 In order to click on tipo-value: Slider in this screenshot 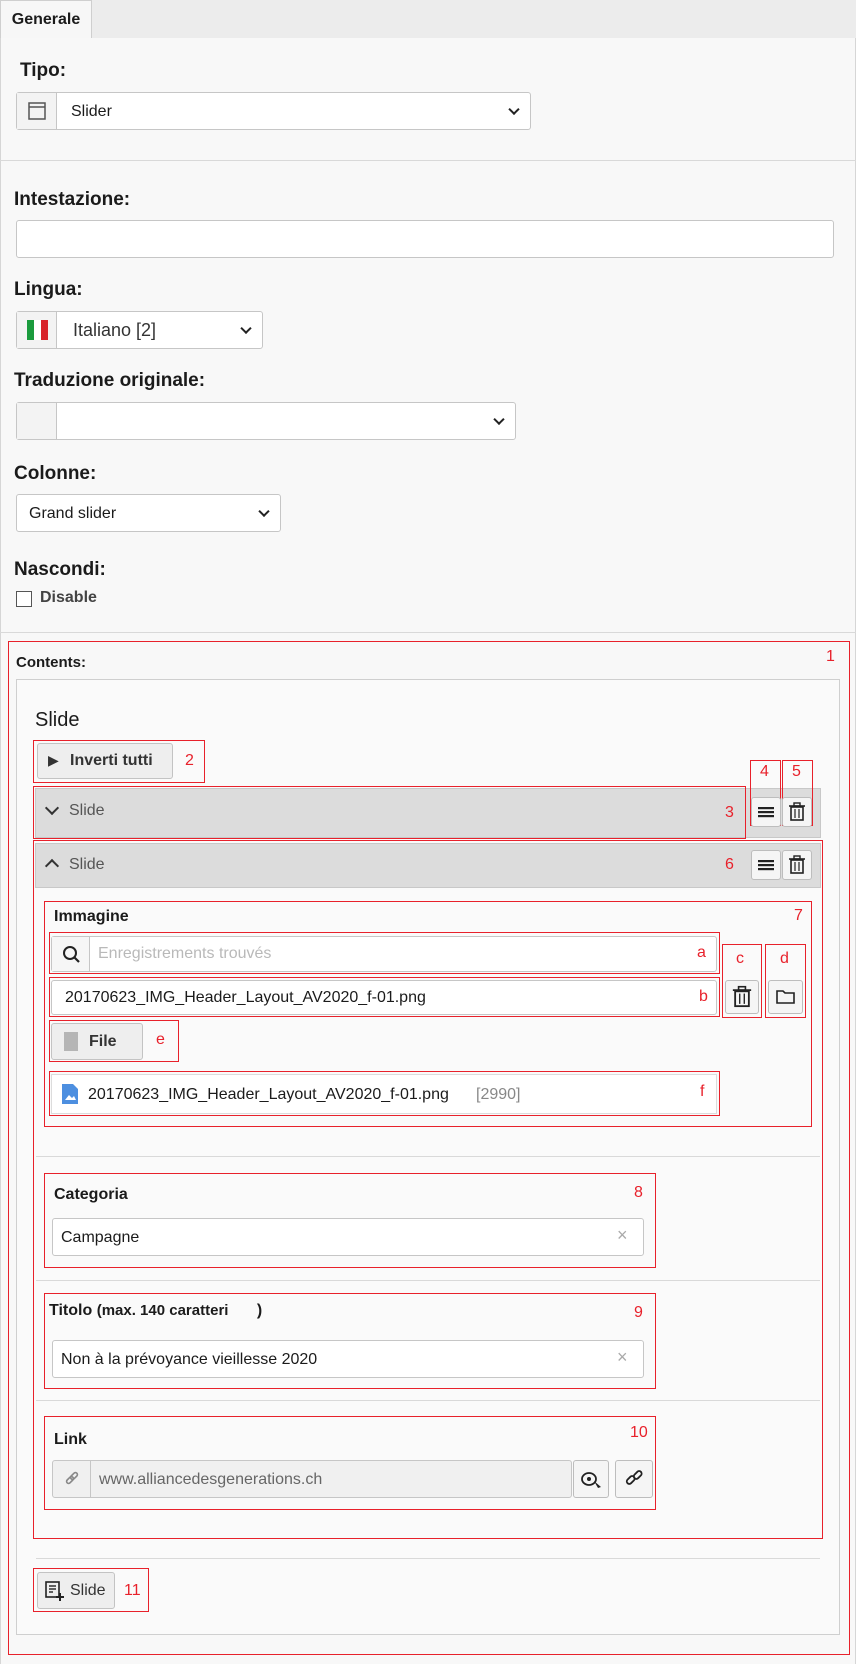, I will do `click(91, 111)`.